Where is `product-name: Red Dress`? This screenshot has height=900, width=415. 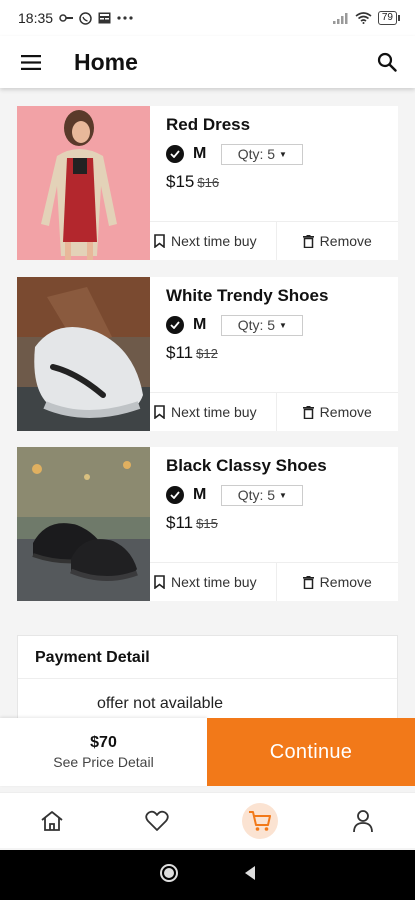
product-name: Red Dress is located at coordinates (208, 124).